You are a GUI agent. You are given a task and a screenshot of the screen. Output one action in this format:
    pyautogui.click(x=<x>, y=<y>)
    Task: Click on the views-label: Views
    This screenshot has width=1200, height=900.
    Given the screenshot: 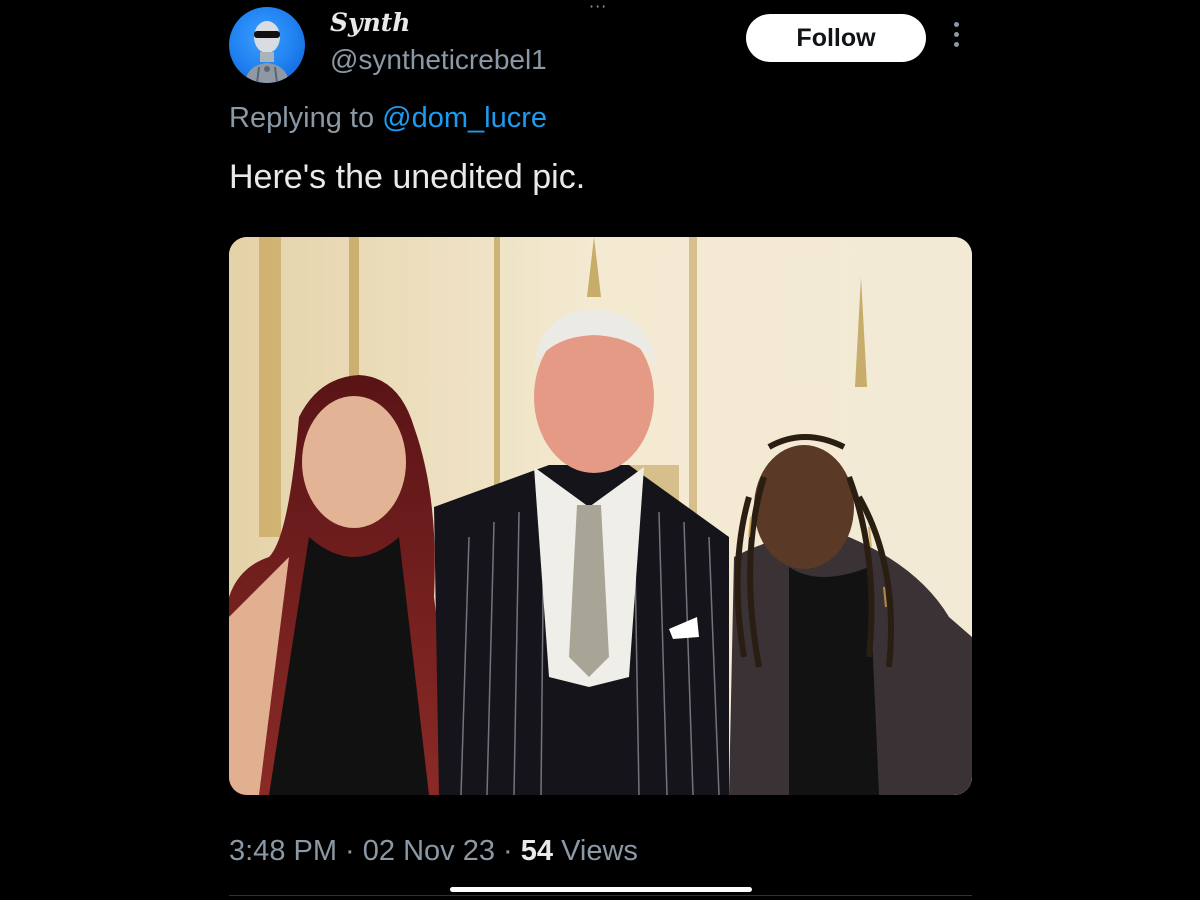 What is the action you would take?
    pyautogui.click(x=595, y=851)
    